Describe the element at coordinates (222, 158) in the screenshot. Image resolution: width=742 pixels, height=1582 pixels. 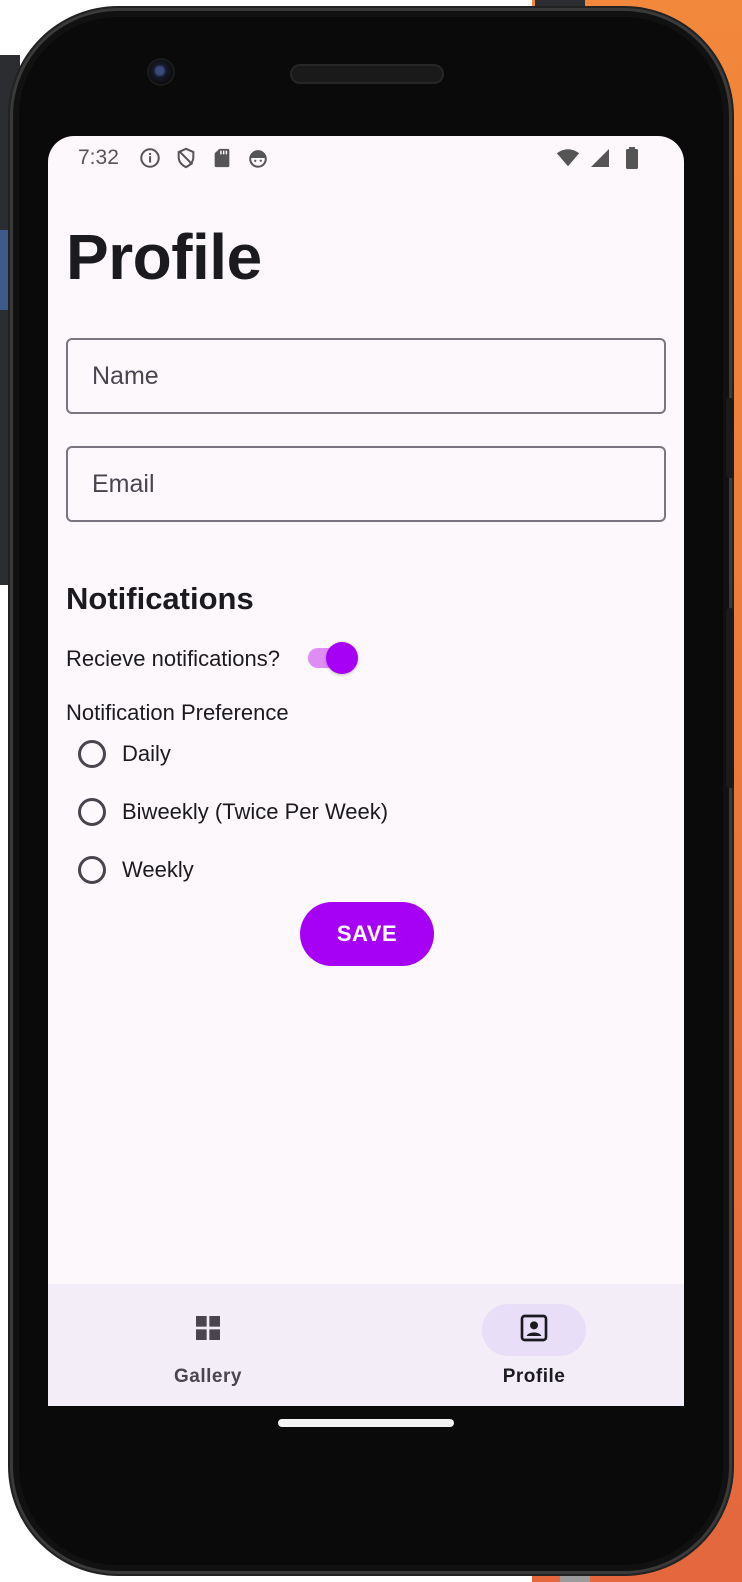
I see `sd-card-icon` at that location.